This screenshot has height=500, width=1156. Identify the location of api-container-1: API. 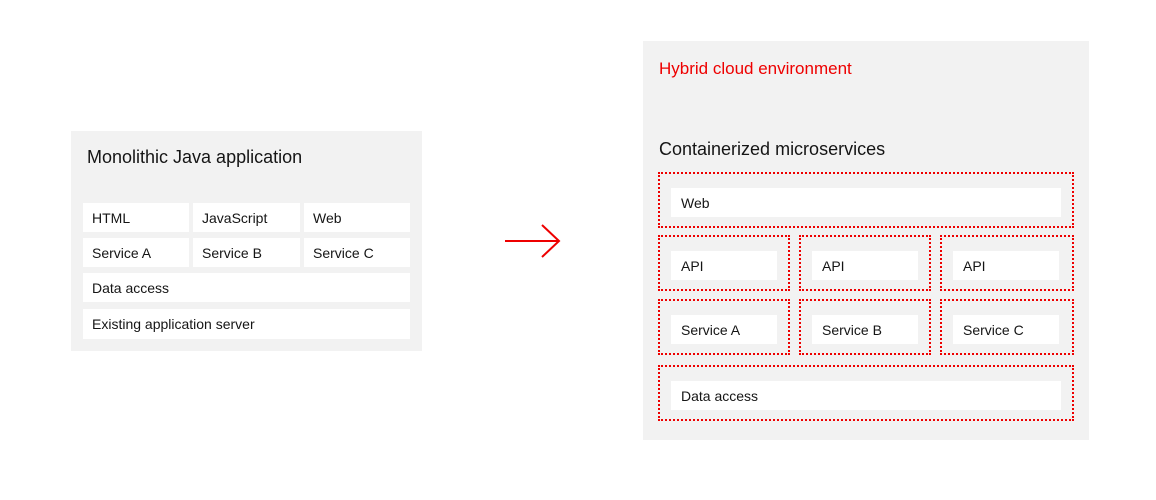
(724, 263).